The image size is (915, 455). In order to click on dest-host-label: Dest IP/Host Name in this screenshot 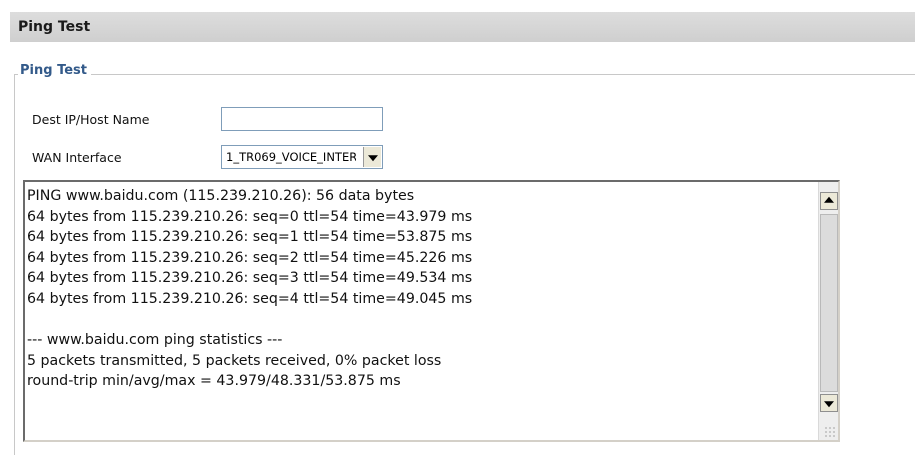, I will do `click(91, 119)`.